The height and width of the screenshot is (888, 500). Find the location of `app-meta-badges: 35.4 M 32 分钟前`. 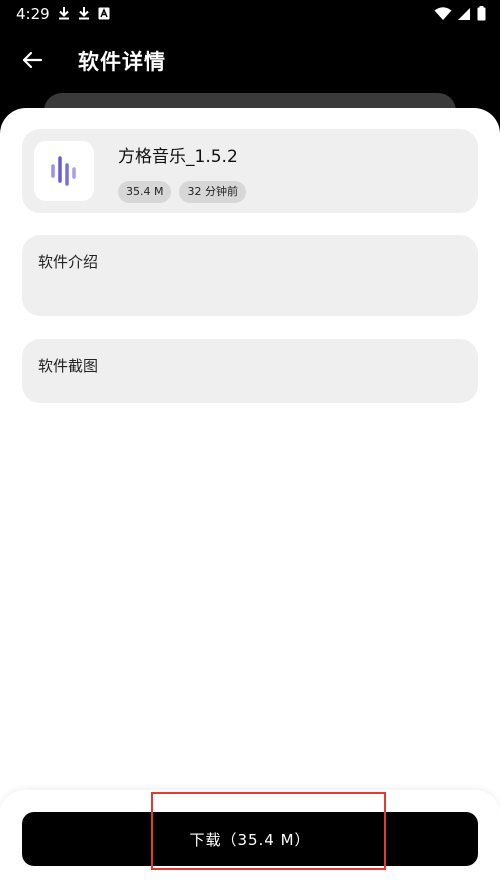

app-meta-badges: 35.4 M 32 分钟前 is located at coordinates (182, 192).